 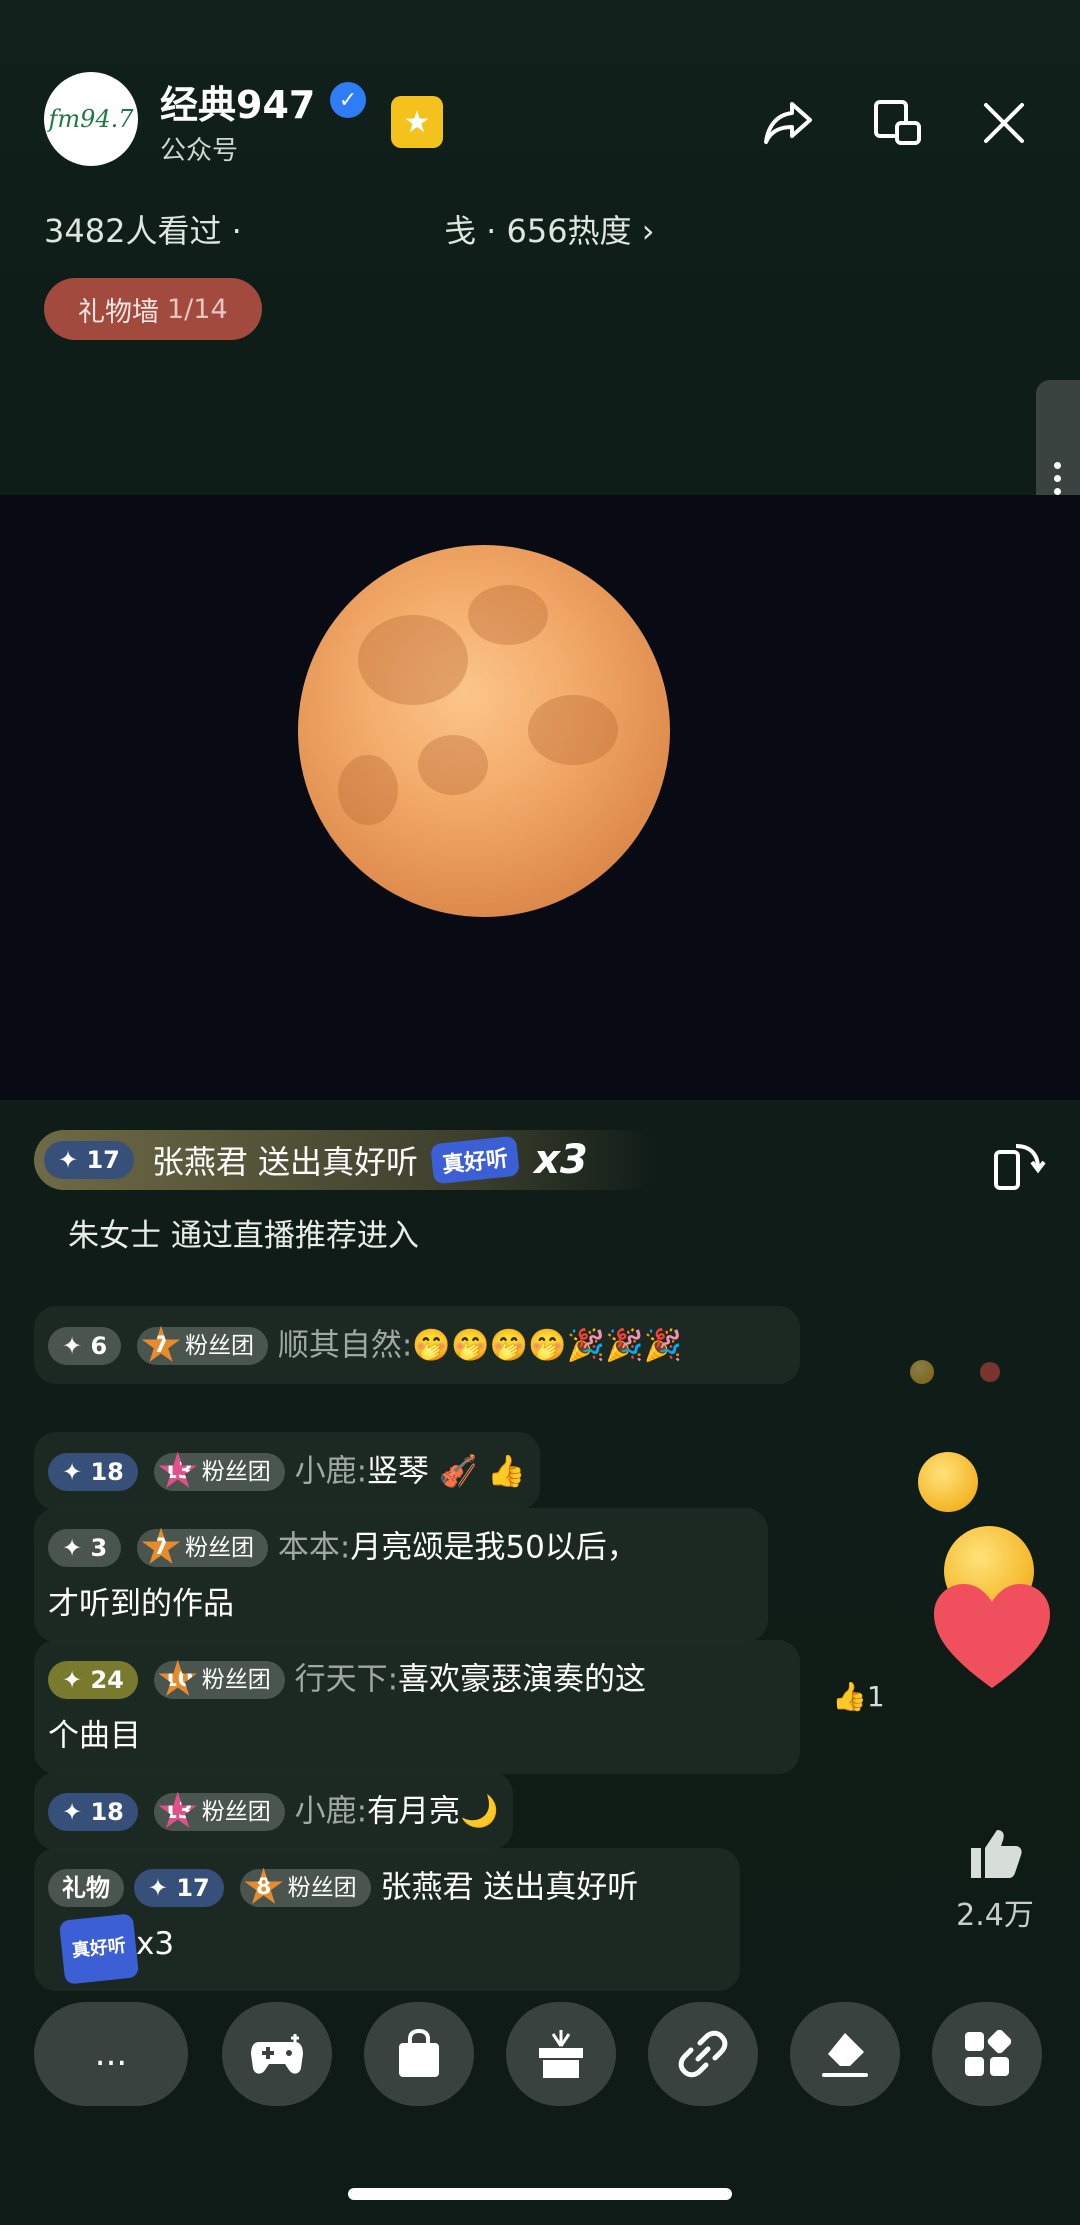 I want to click on gift-wall-count: 1/14, so click(x=197, y=309).